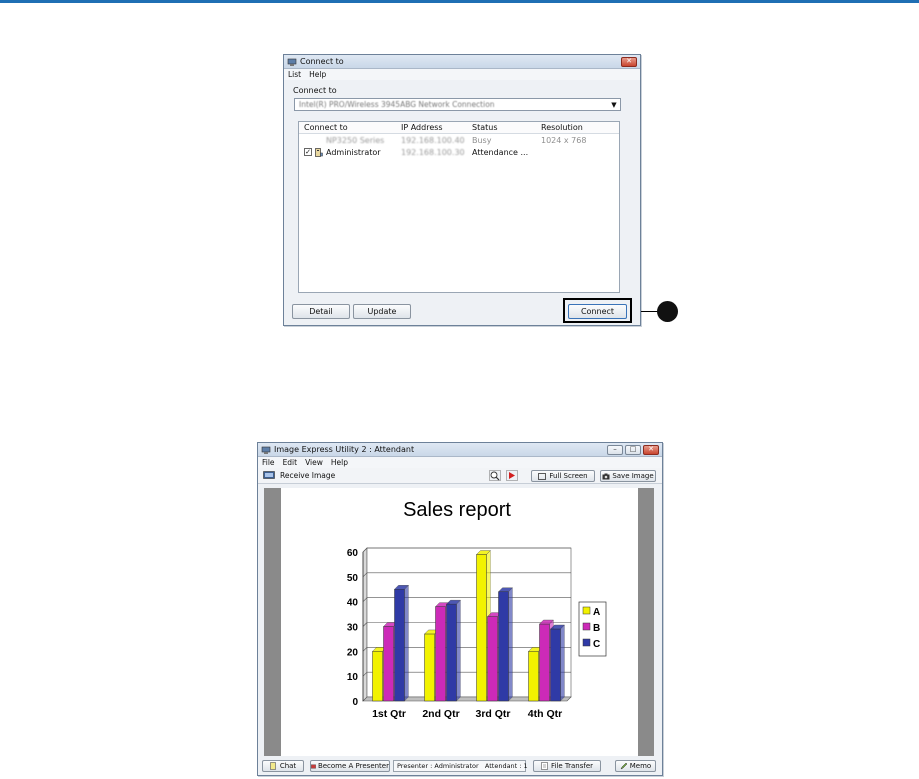  What do you see at coordinates (506, 127) in the screenshot?
I see `col-status: Status` at bounding box center [506, 127].